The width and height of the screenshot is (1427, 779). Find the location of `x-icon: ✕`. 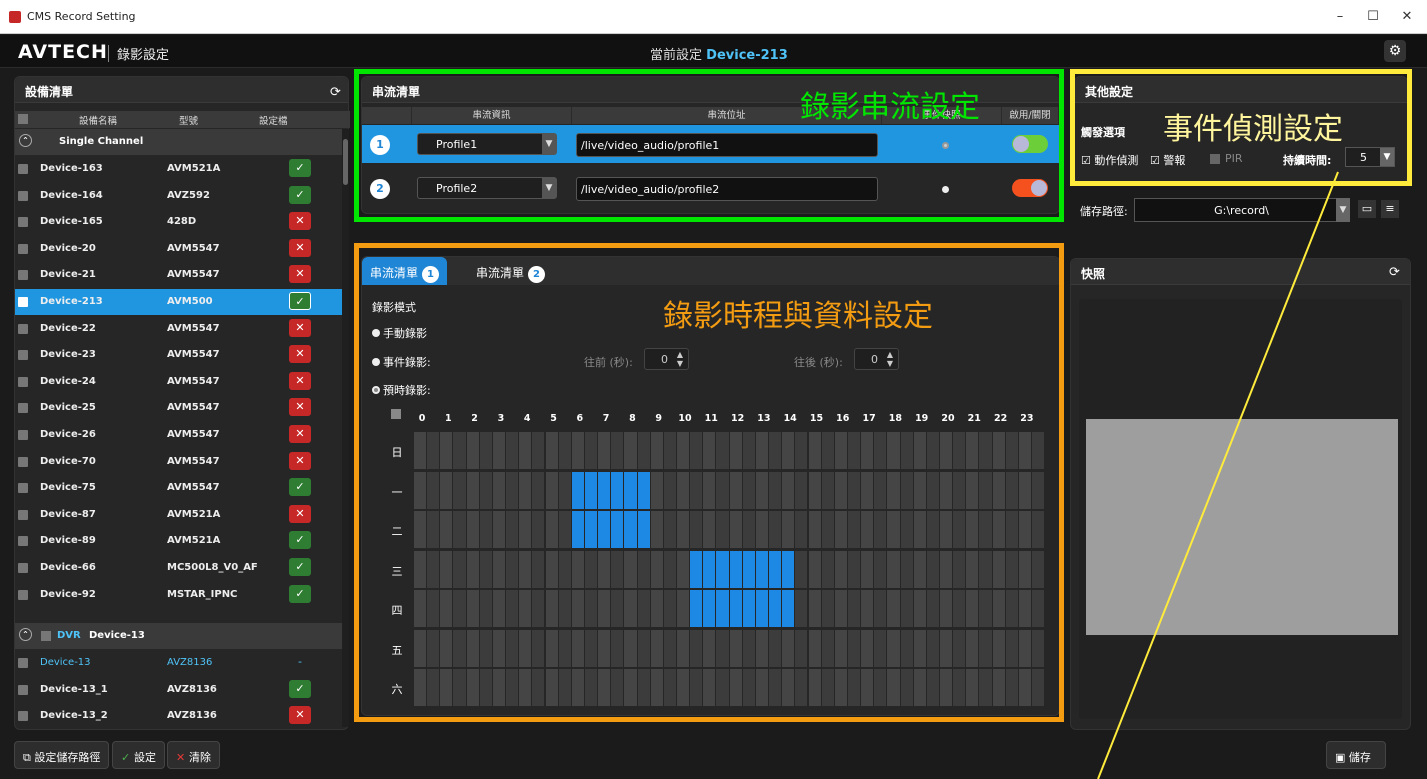

x-icon: ✕ is located at coordinates (183, 757).